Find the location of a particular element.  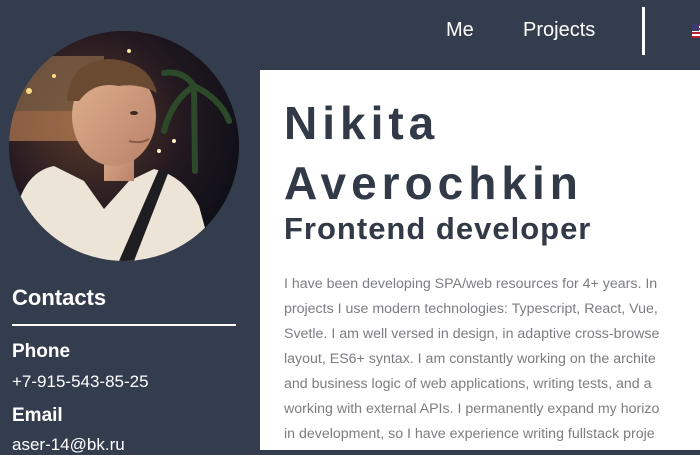

nav-divider is located at coordinates (643, 31).